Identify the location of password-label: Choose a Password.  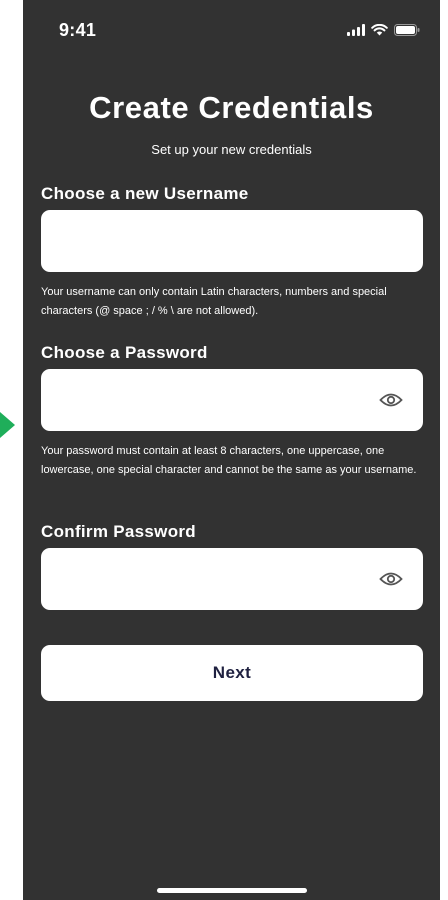
(124, 352).